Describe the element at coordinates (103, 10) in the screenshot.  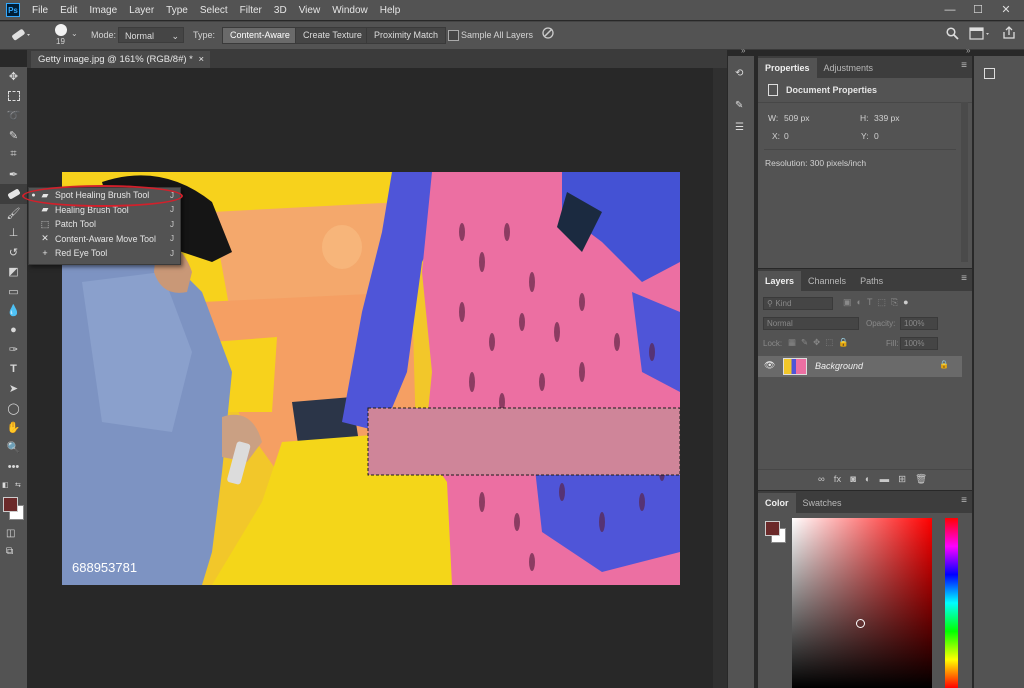
I see `menu-image: Image` at that location.